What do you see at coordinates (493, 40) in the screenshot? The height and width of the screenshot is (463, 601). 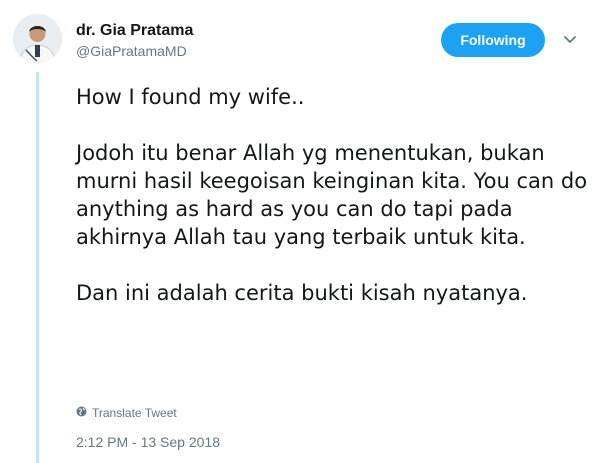 I see `following-button: Following` at bounding box center [493, 40].